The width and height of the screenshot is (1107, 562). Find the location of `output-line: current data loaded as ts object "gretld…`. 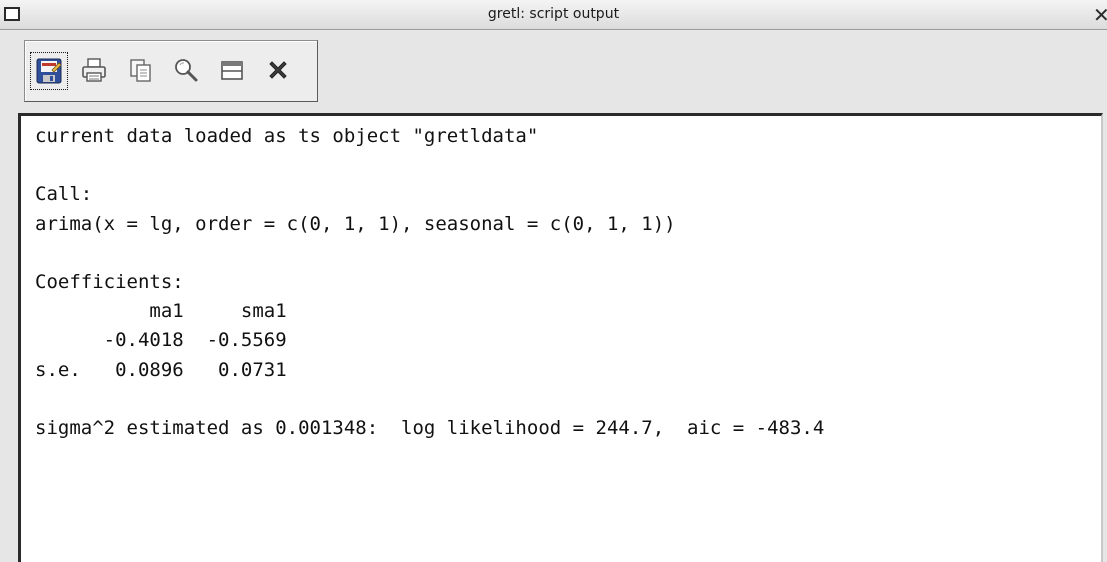

output-line: current data loaded as ts object "gretld… is located at coordinates (287, 136).